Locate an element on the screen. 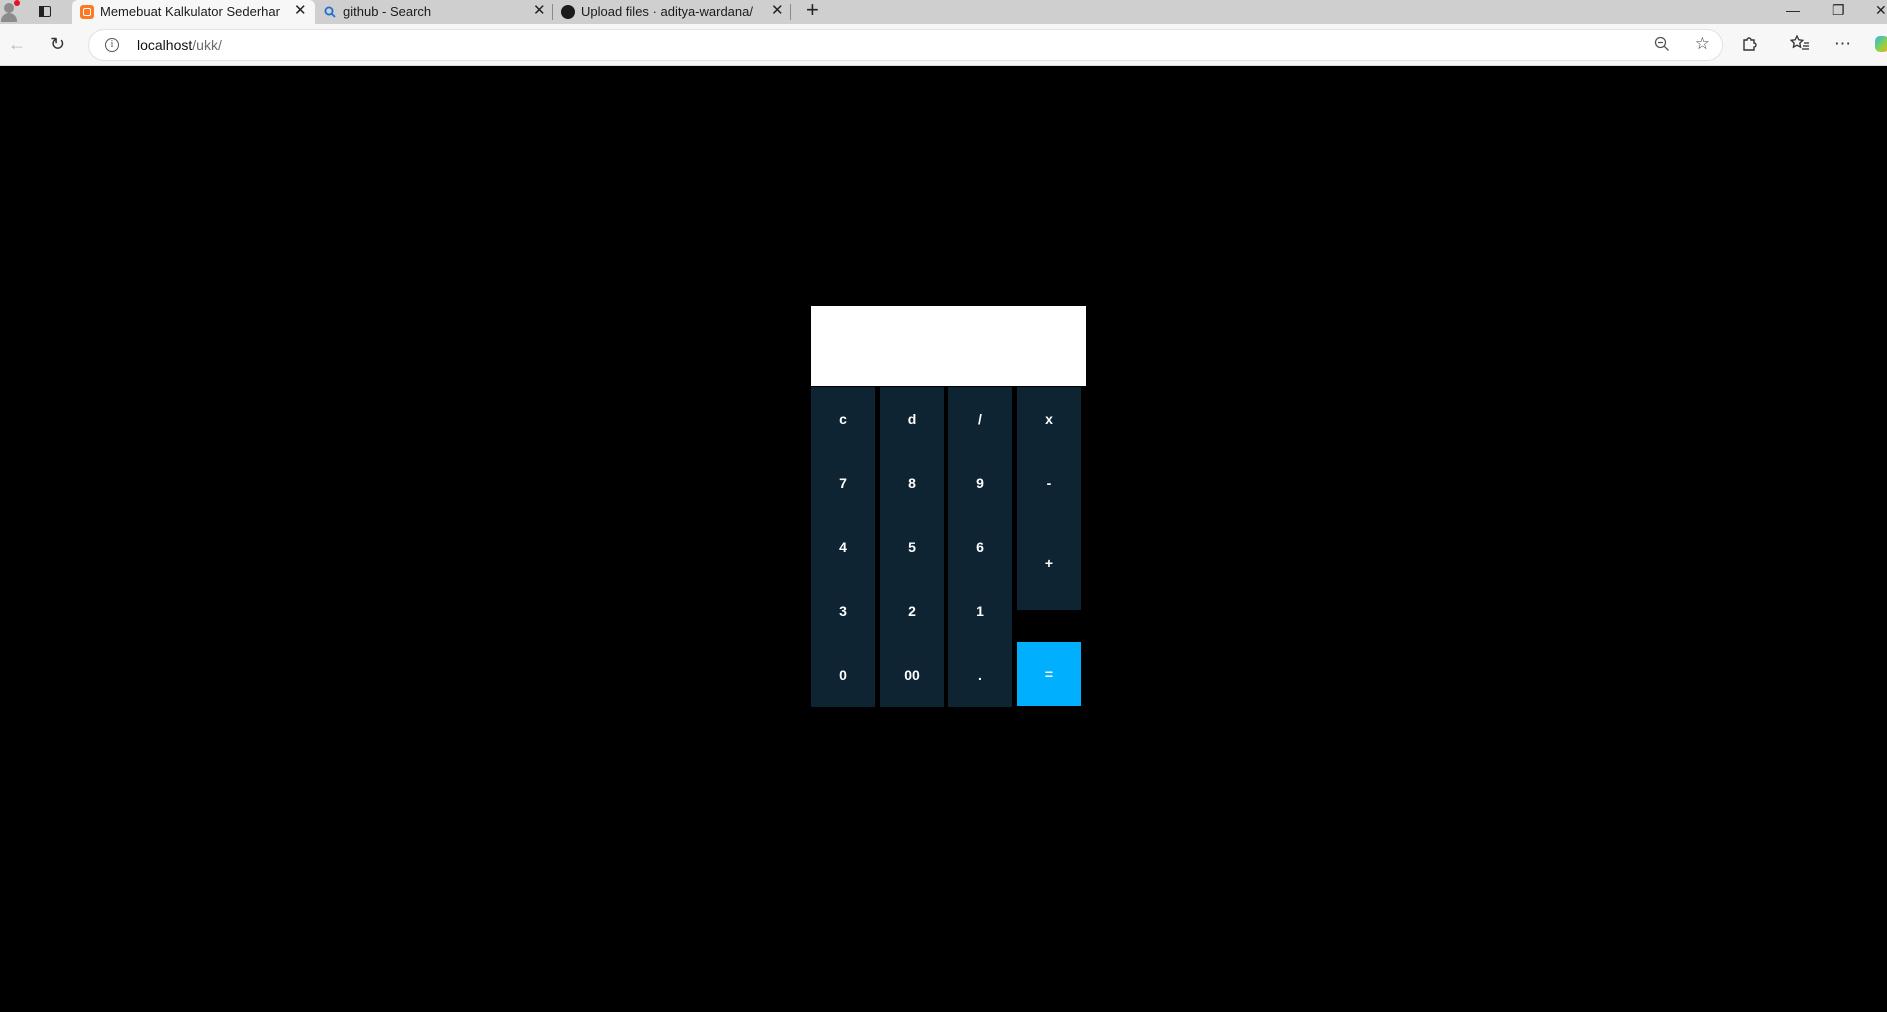 The width and height of the screenshot is (1887, 1012). digit-7-button: 7 is located at coordinates (843, 483).